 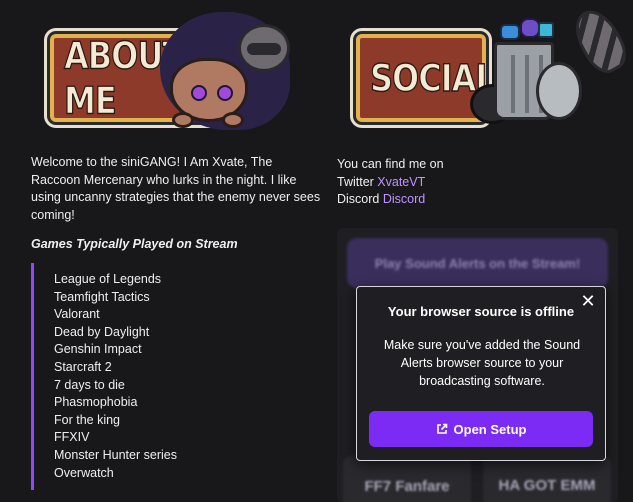 What do you see at coordinates (358, 199) in the screenshot?
I see `discord-label: Discord` at bounding box center [358, 199].